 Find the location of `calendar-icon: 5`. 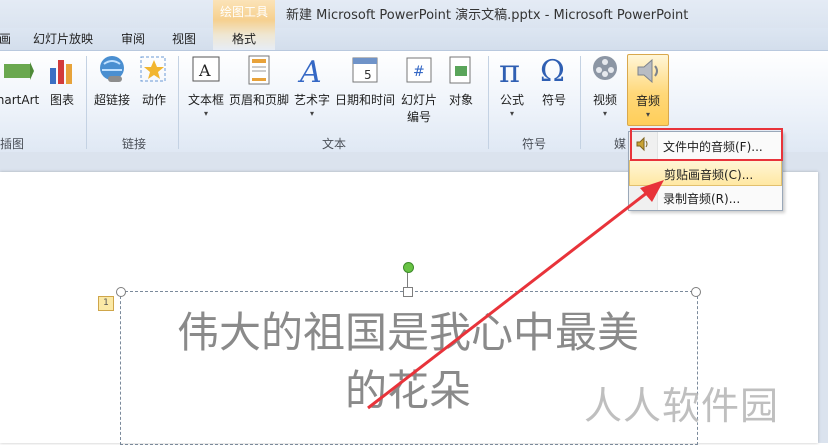

calendar-icon: 5 is located at coordinates (365, 70).